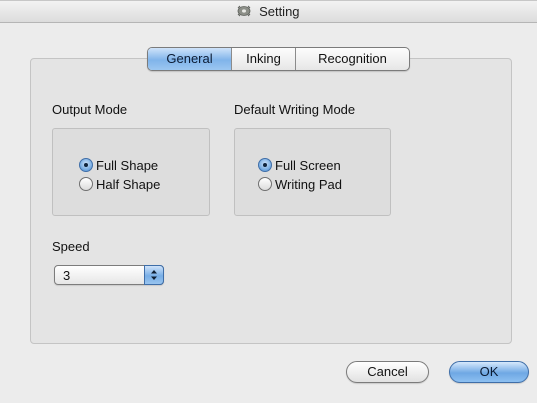  I want to click on radio-half-shape: Half Shape, so click(119, 184).